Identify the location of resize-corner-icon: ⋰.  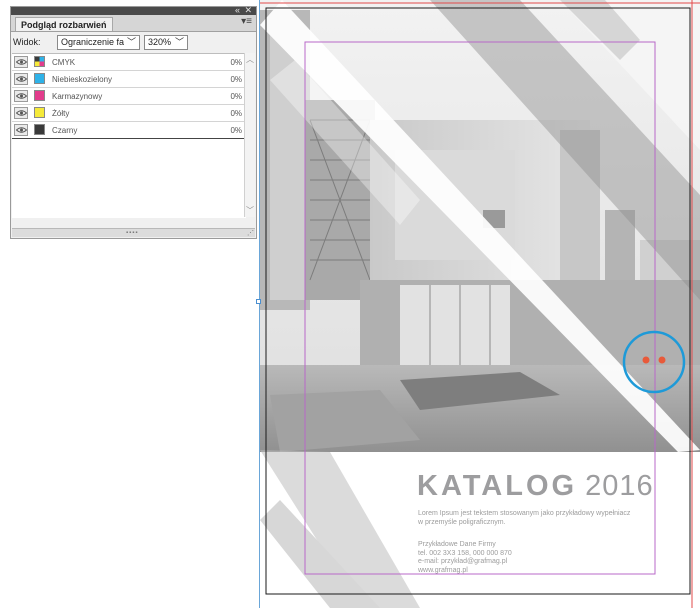
(250, 233).